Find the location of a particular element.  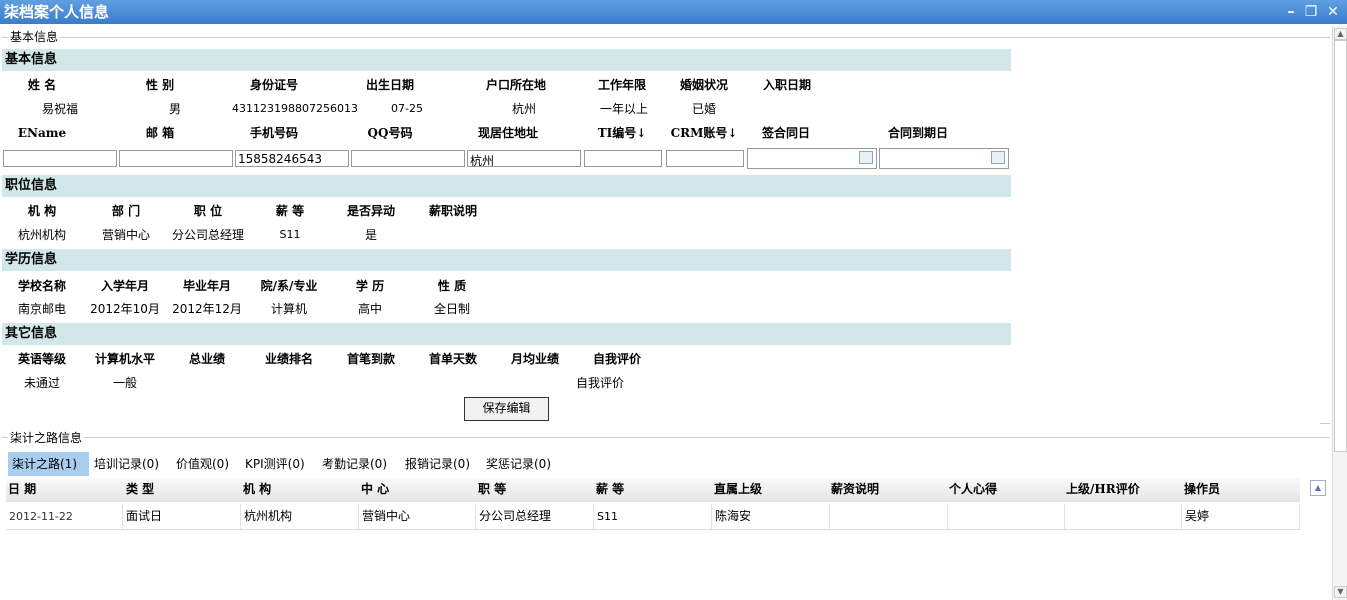

value-hukou: 杭州 is located at coordinates (523, 109).